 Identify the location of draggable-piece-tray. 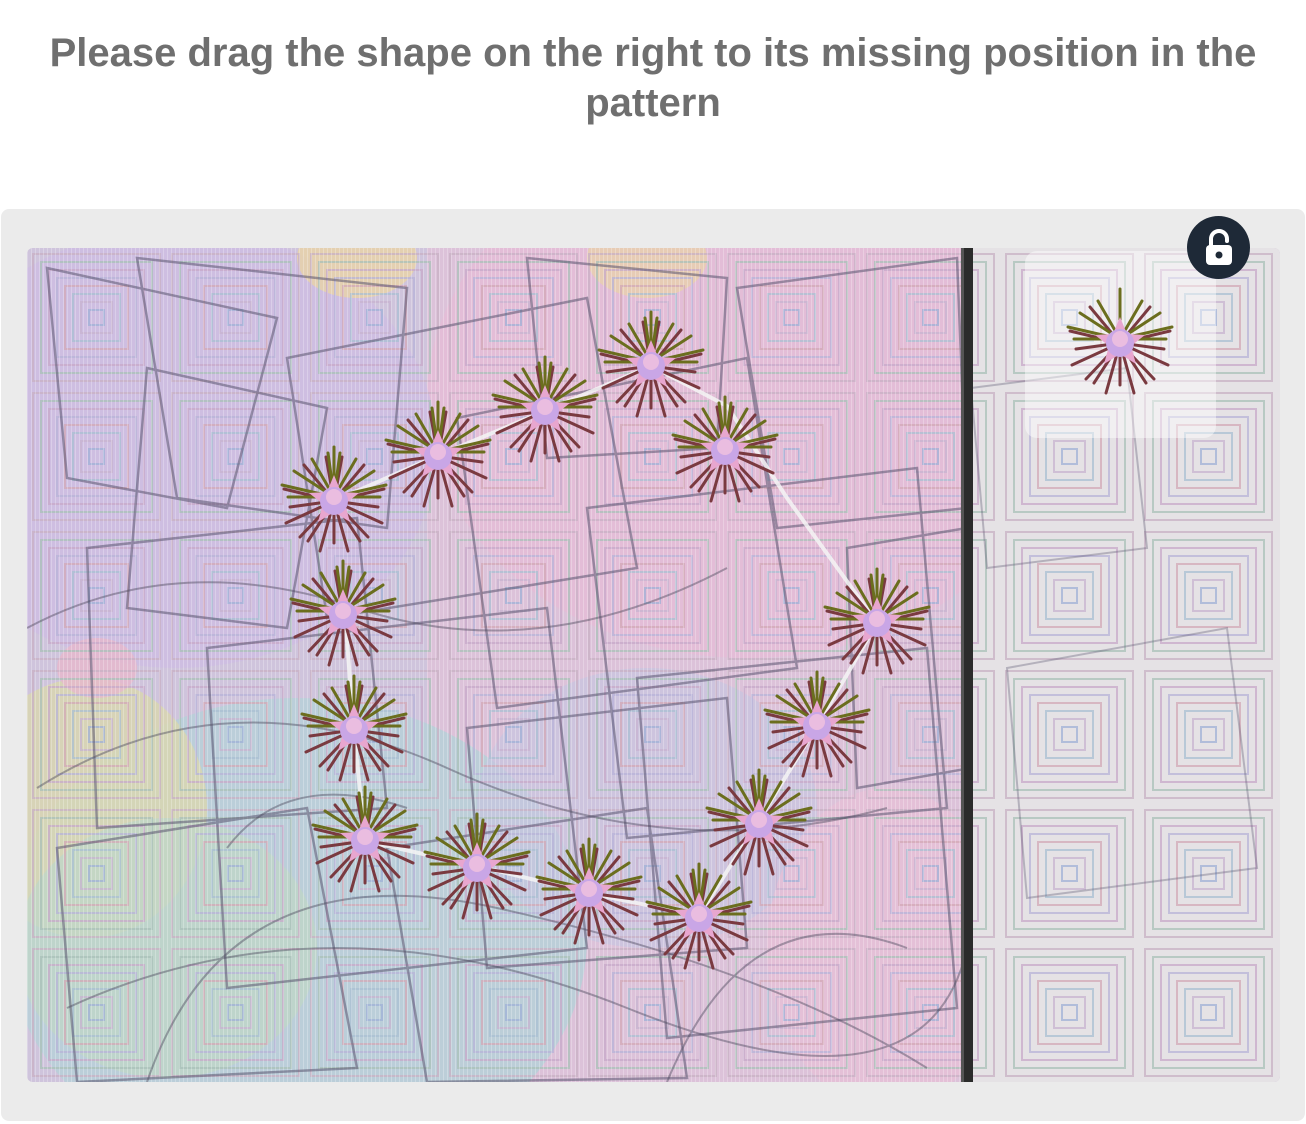
(1120, 344).